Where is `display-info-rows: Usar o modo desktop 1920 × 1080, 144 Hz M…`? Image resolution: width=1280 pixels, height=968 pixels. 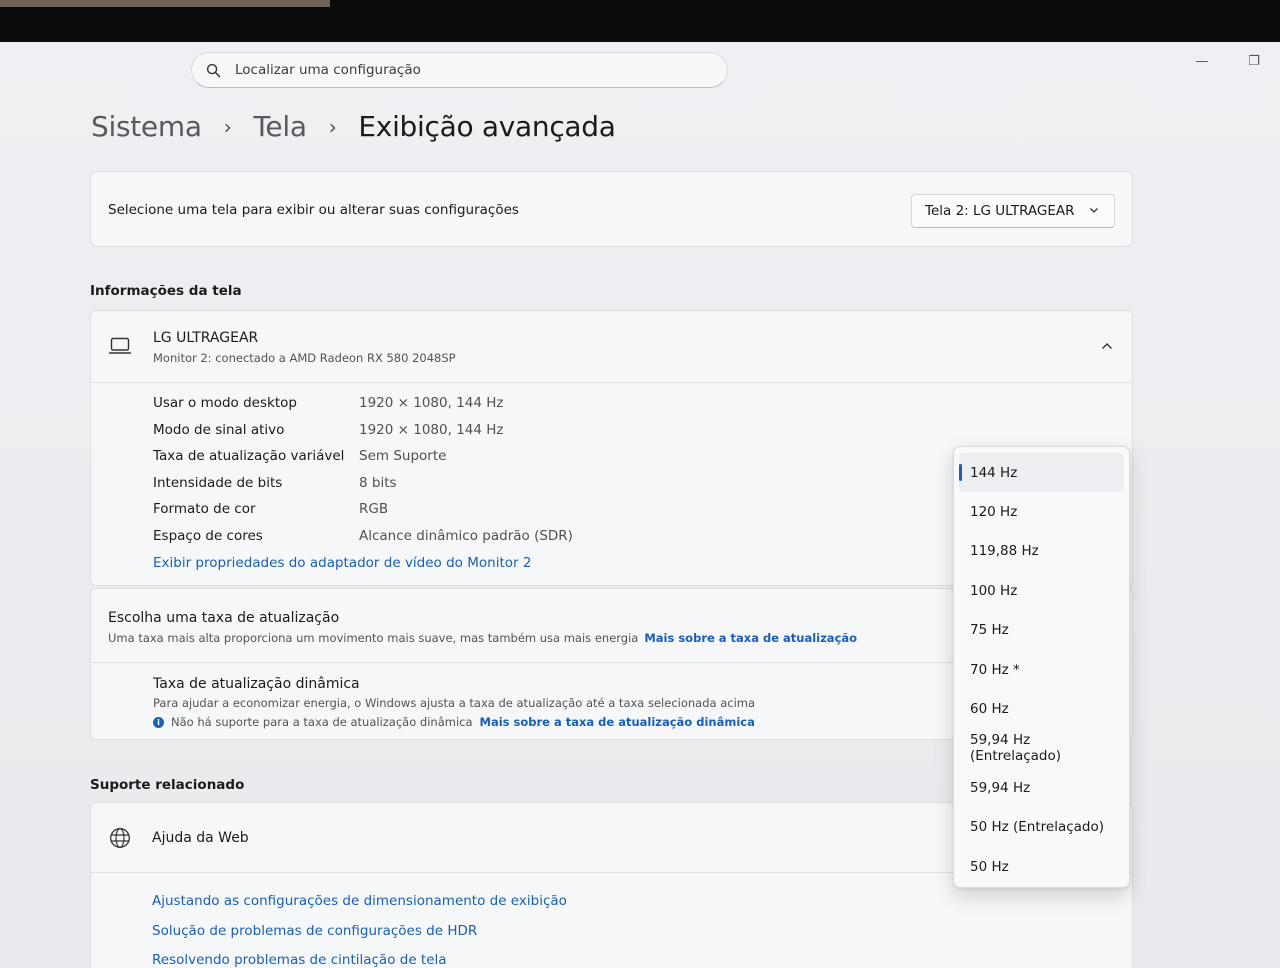 display-info-rows: Usar o modo desktop 1920 × 1080, 144 Hz M… is located at coordinates (363, 474).